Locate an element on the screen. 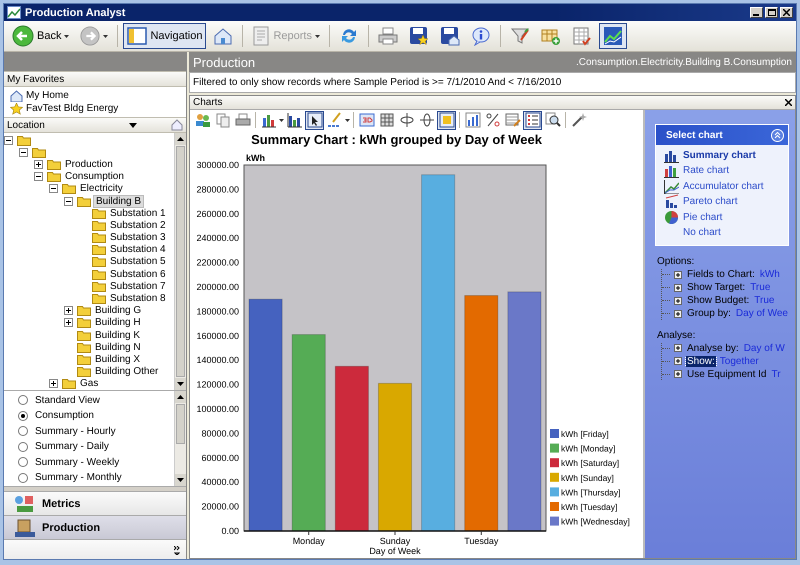 The width and height of the screenshot is (800, 565). chart-type-link: Pie chart is located at coordinates (726, 217).